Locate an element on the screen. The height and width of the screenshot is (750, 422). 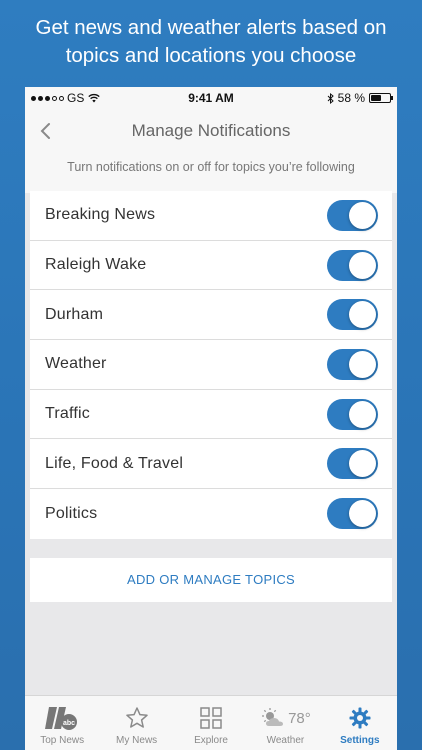
topic-label: Life, Food & Travel is located at coordinates (114, 463).